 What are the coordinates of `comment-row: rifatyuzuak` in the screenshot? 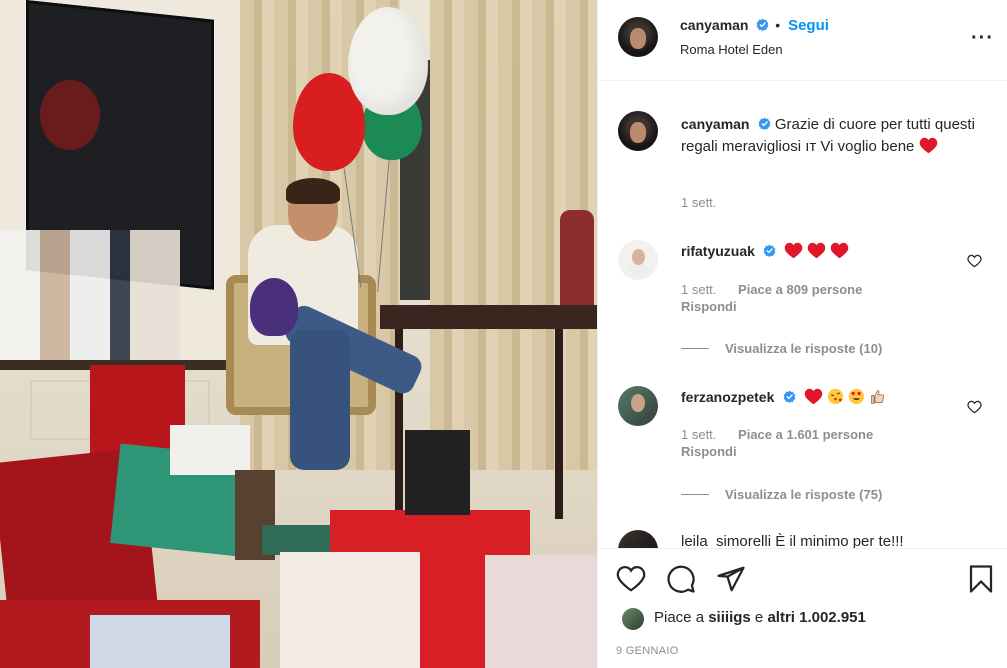 It's located at (767, 251).